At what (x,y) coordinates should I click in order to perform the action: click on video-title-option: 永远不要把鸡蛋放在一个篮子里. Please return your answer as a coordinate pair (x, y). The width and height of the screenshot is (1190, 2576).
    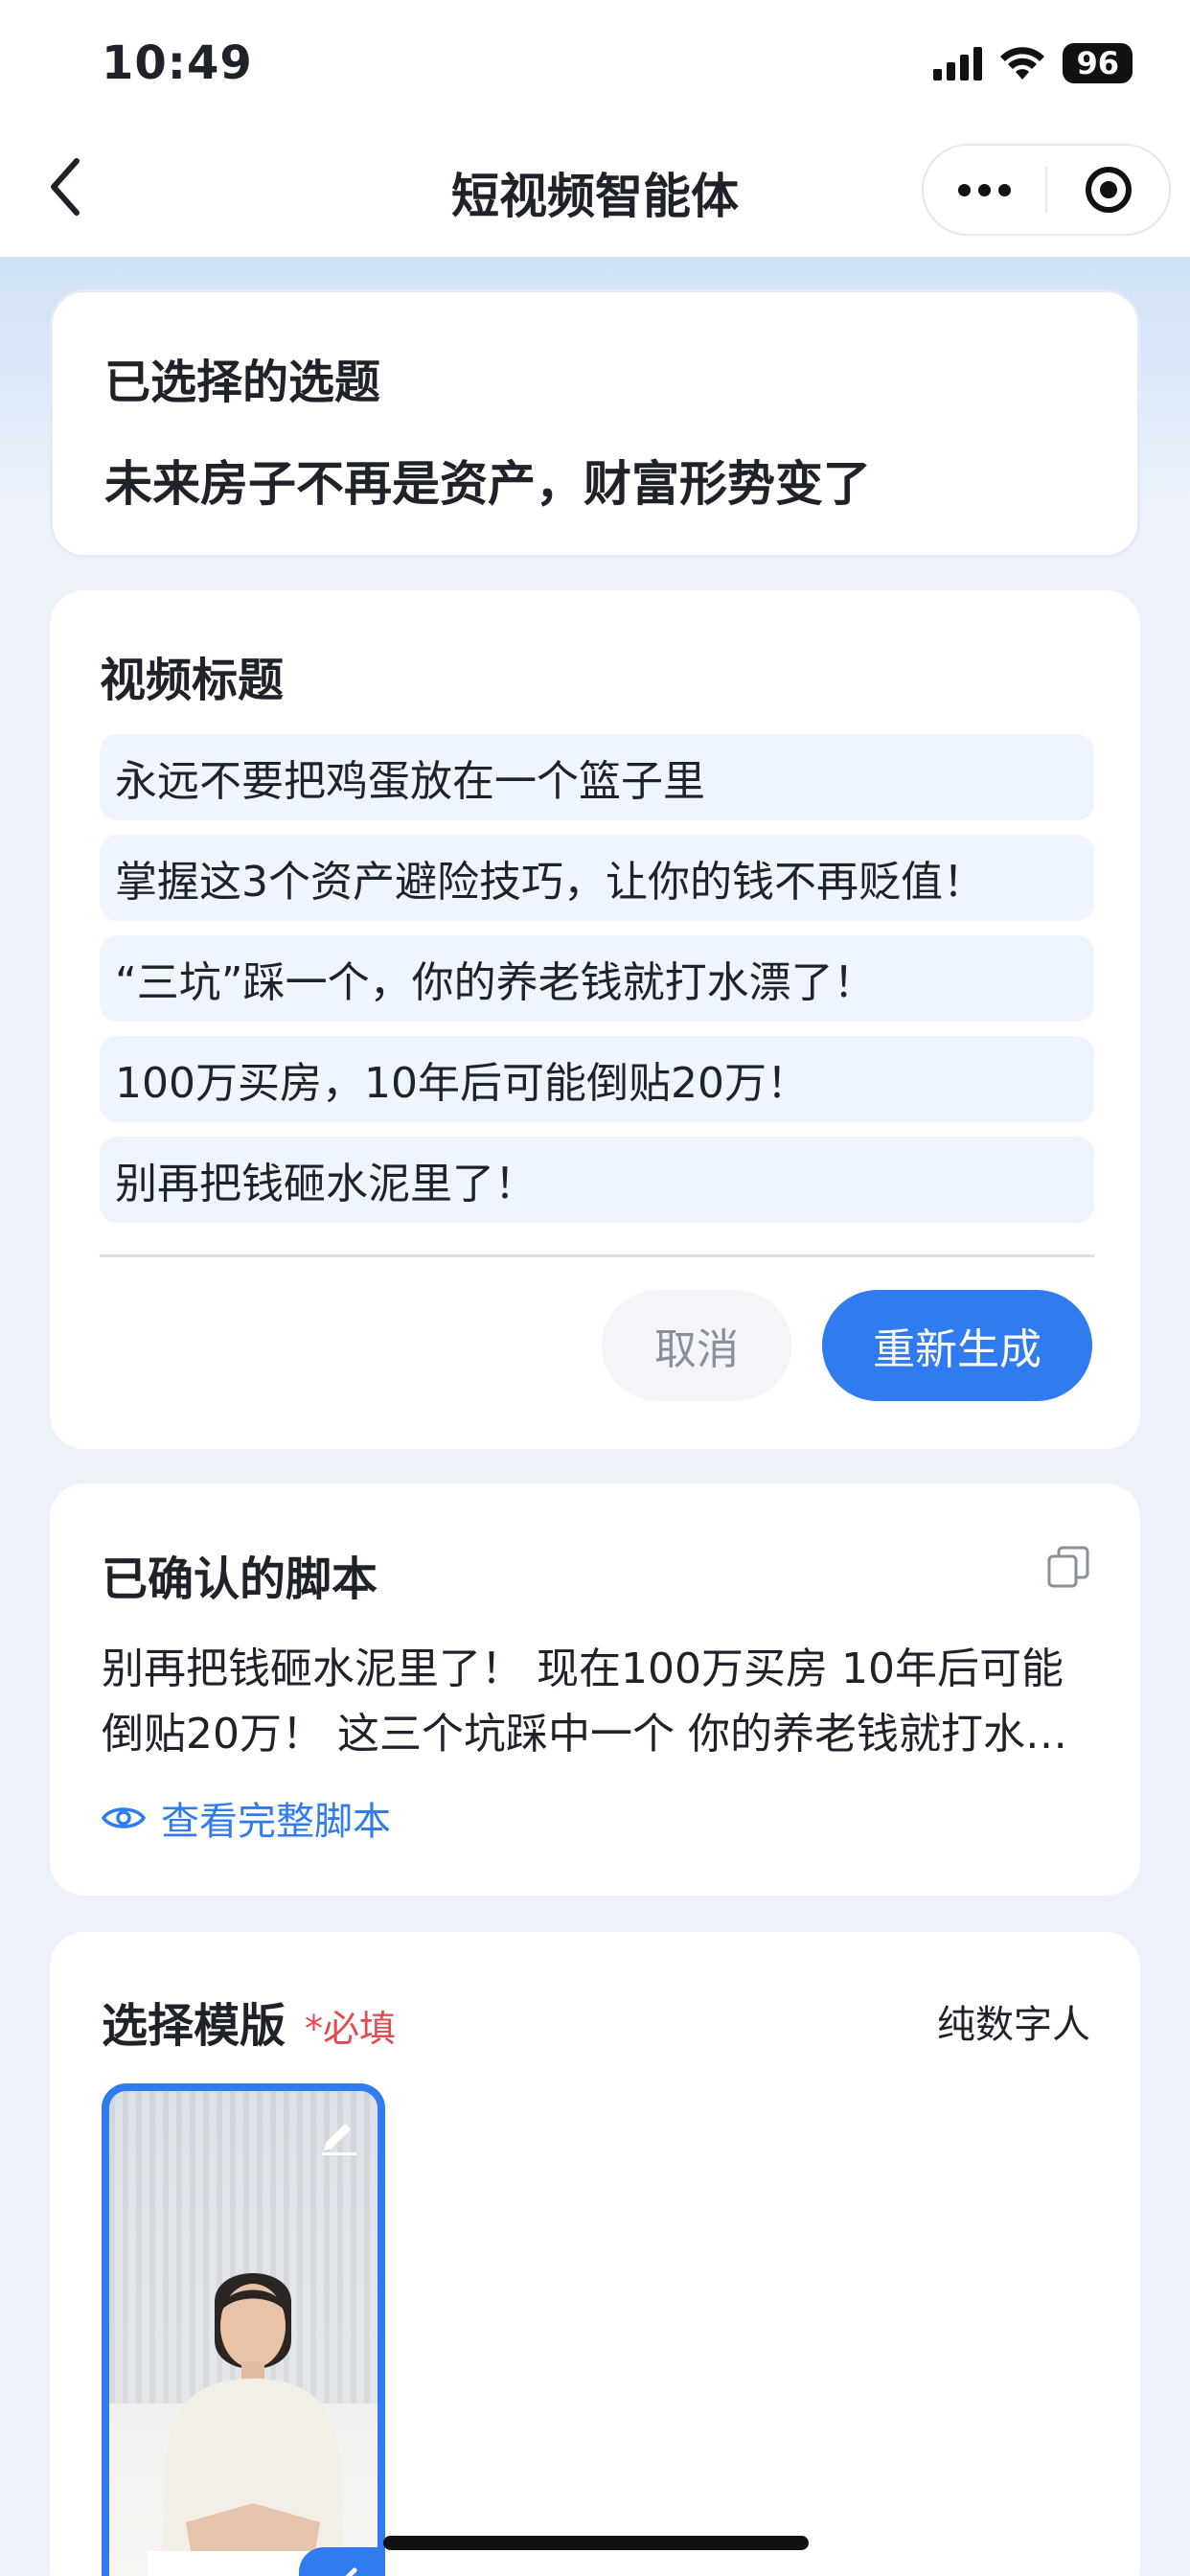
    Looking at the image, I should click on (597, 777).